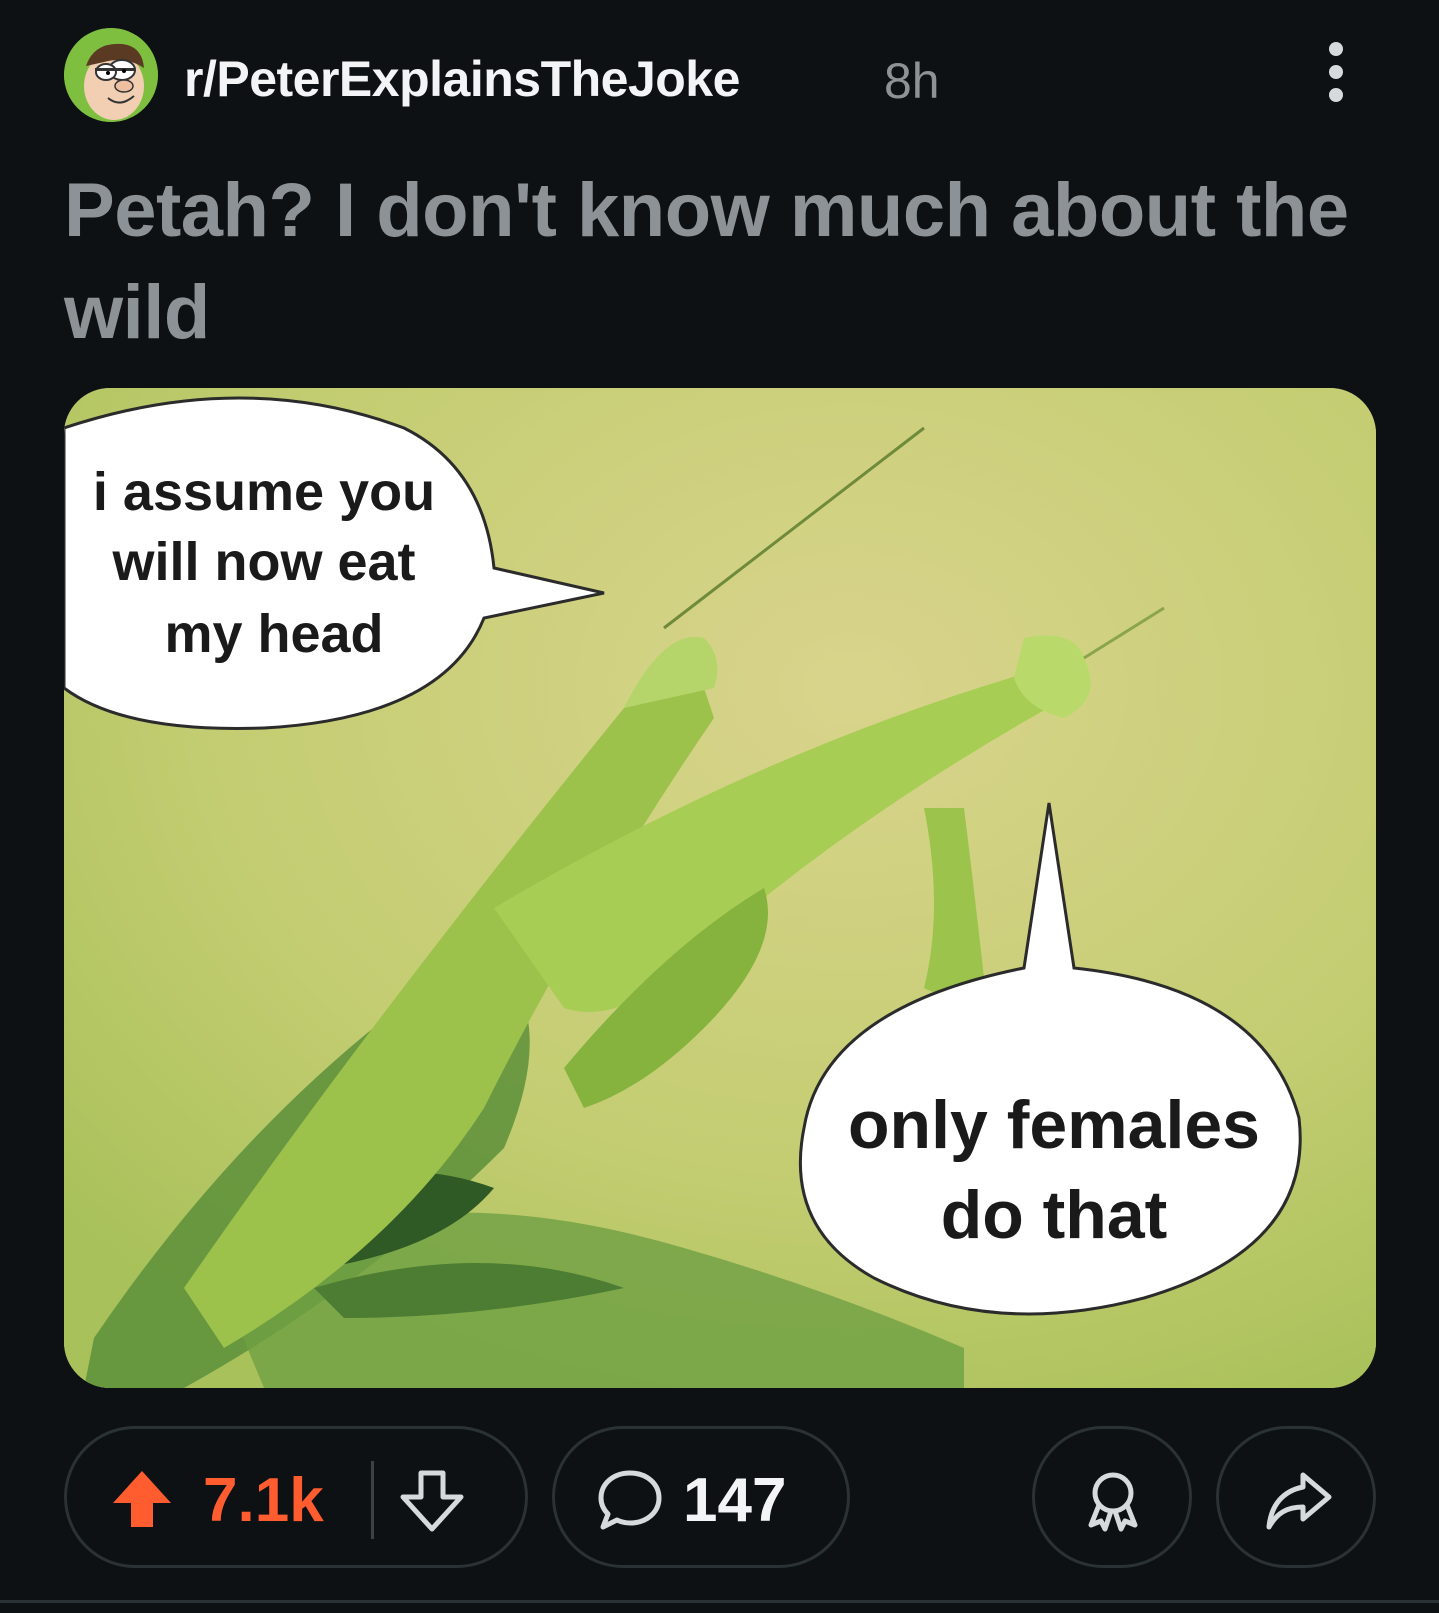 The height and width of the screenshot is (1613, 1439). I want to click on comment-pill: 147, so click(701, 1497).